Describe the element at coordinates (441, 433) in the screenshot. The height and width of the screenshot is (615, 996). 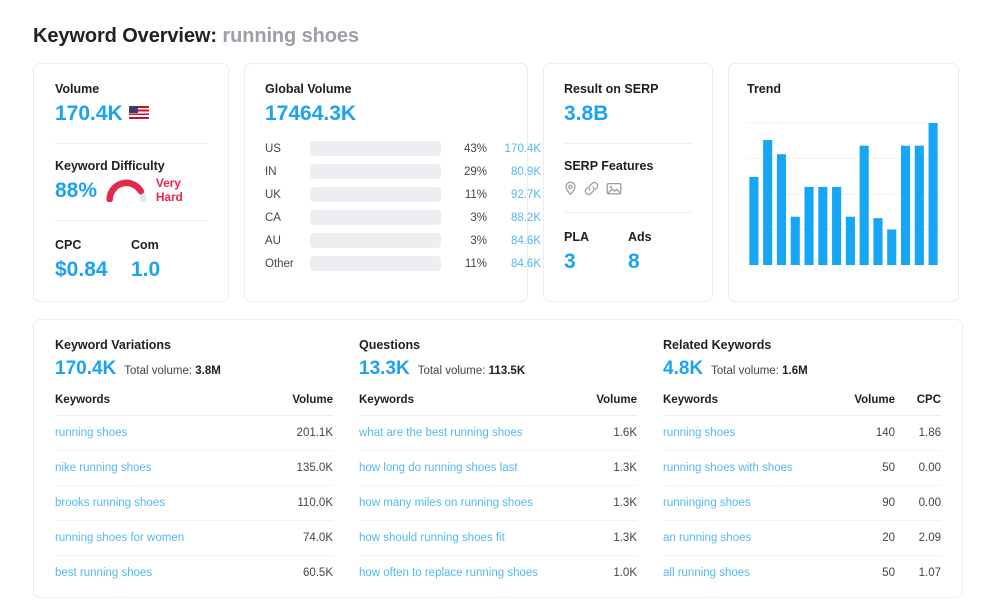
I see `keyword-link: what are the best running shoes` at that location.